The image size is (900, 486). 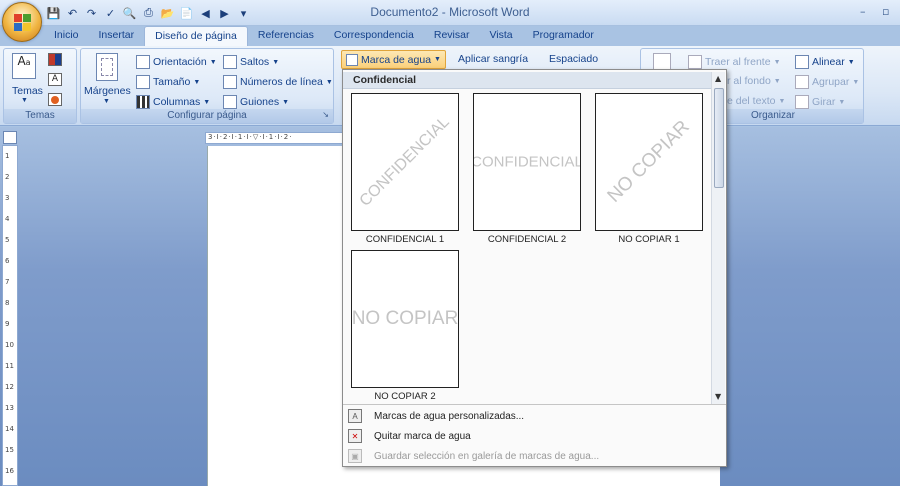 What do you see at coordinates (7, 261) in the screenshot?
I see `ruler-tick-label: 6` at bounding box center [7, 261].